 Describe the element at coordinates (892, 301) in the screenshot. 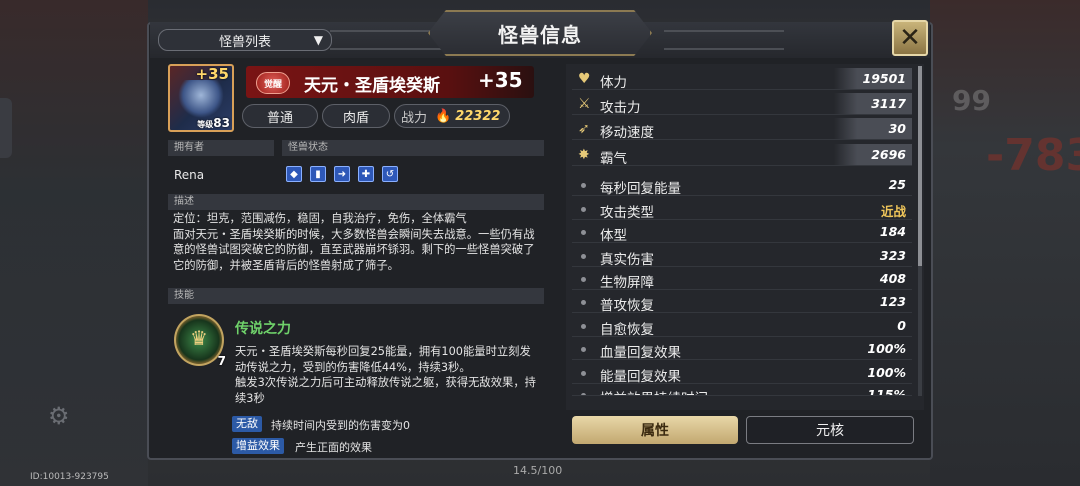

I see `stat-value: 123` at that location.